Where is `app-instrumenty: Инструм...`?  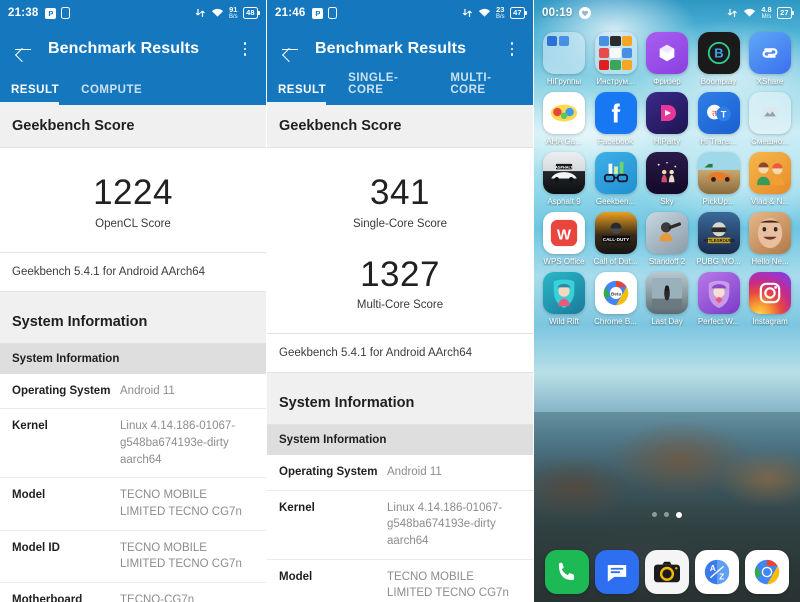
app-instrumenty: Инструм... is located at coordinates (616, 59).